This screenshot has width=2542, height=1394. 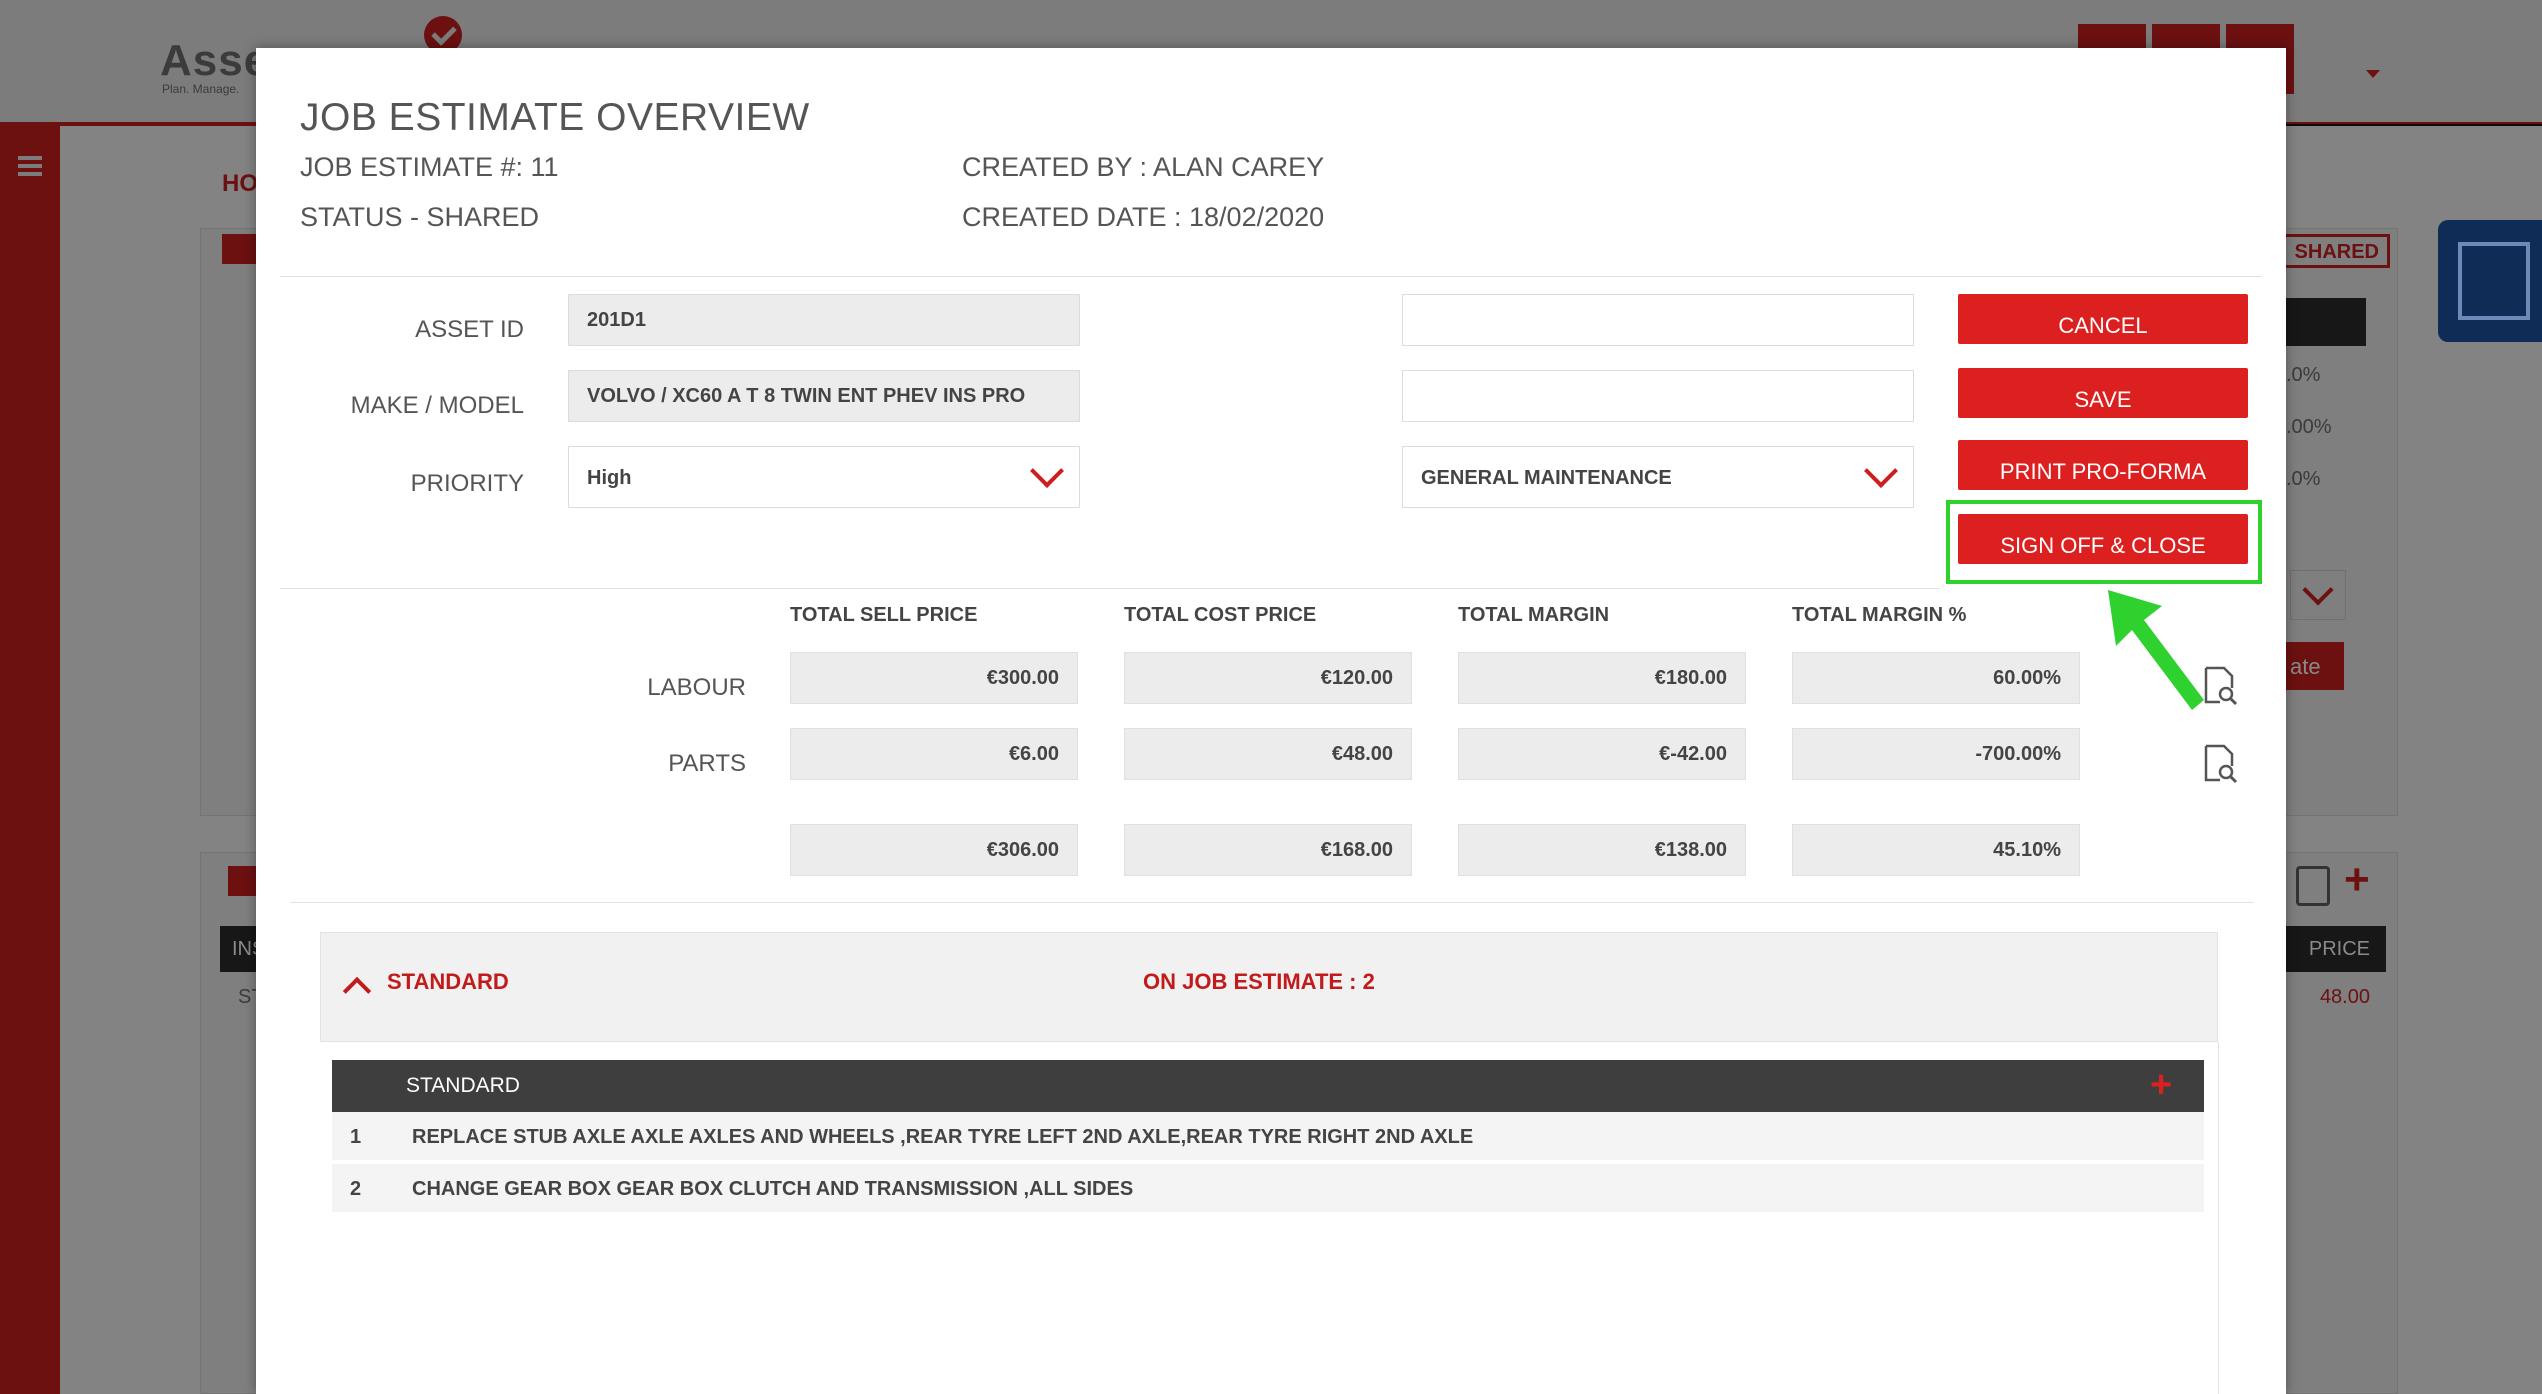 What do you see at coordinates (2490, 281) in the screenshot?
I see `edit-icon` at bounding box center [2490, 281].